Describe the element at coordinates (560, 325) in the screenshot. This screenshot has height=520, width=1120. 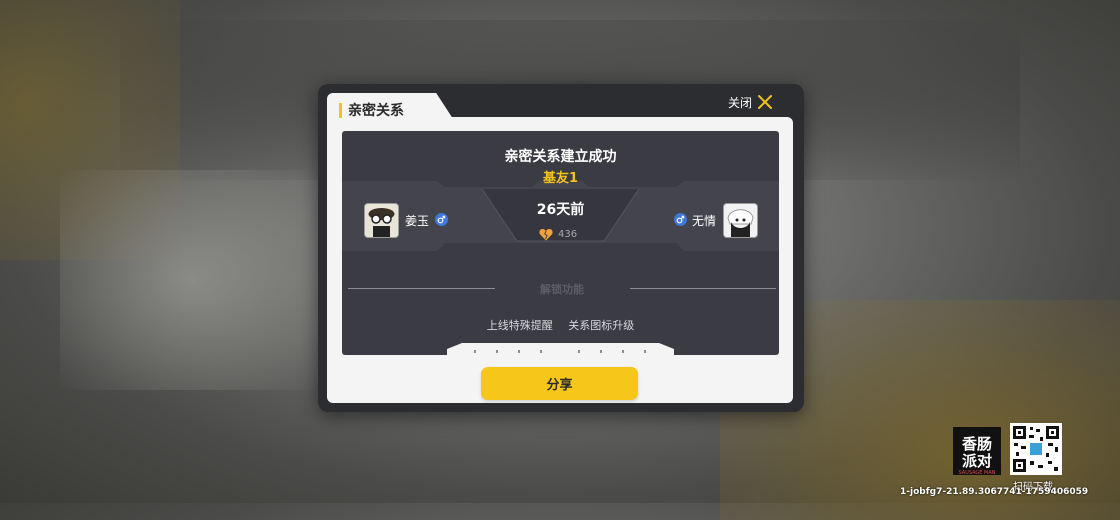
I see `feature-list: 上线特殊提醒 关系图标升级` at that location.